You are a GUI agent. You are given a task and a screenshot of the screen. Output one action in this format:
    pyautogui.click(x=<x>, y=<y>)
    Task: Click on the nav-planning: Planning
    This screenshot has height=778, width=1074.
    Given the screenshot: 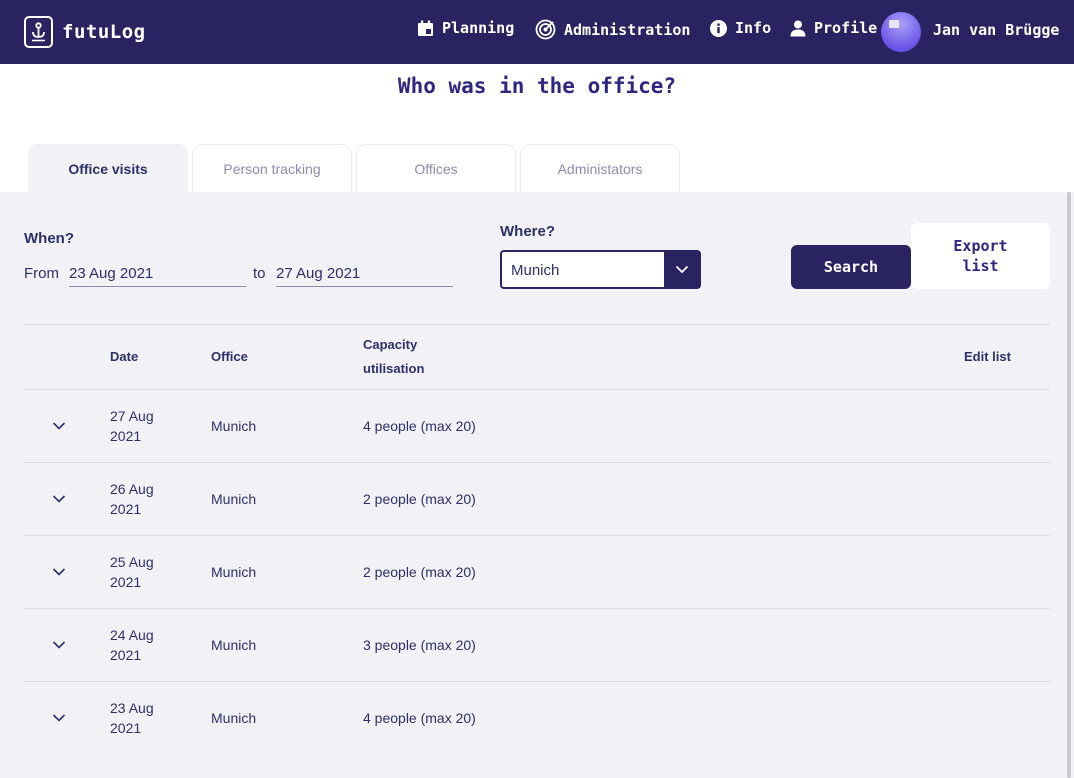 What is the action you would take?
    pyautogui.click(x=465, y=28)
    